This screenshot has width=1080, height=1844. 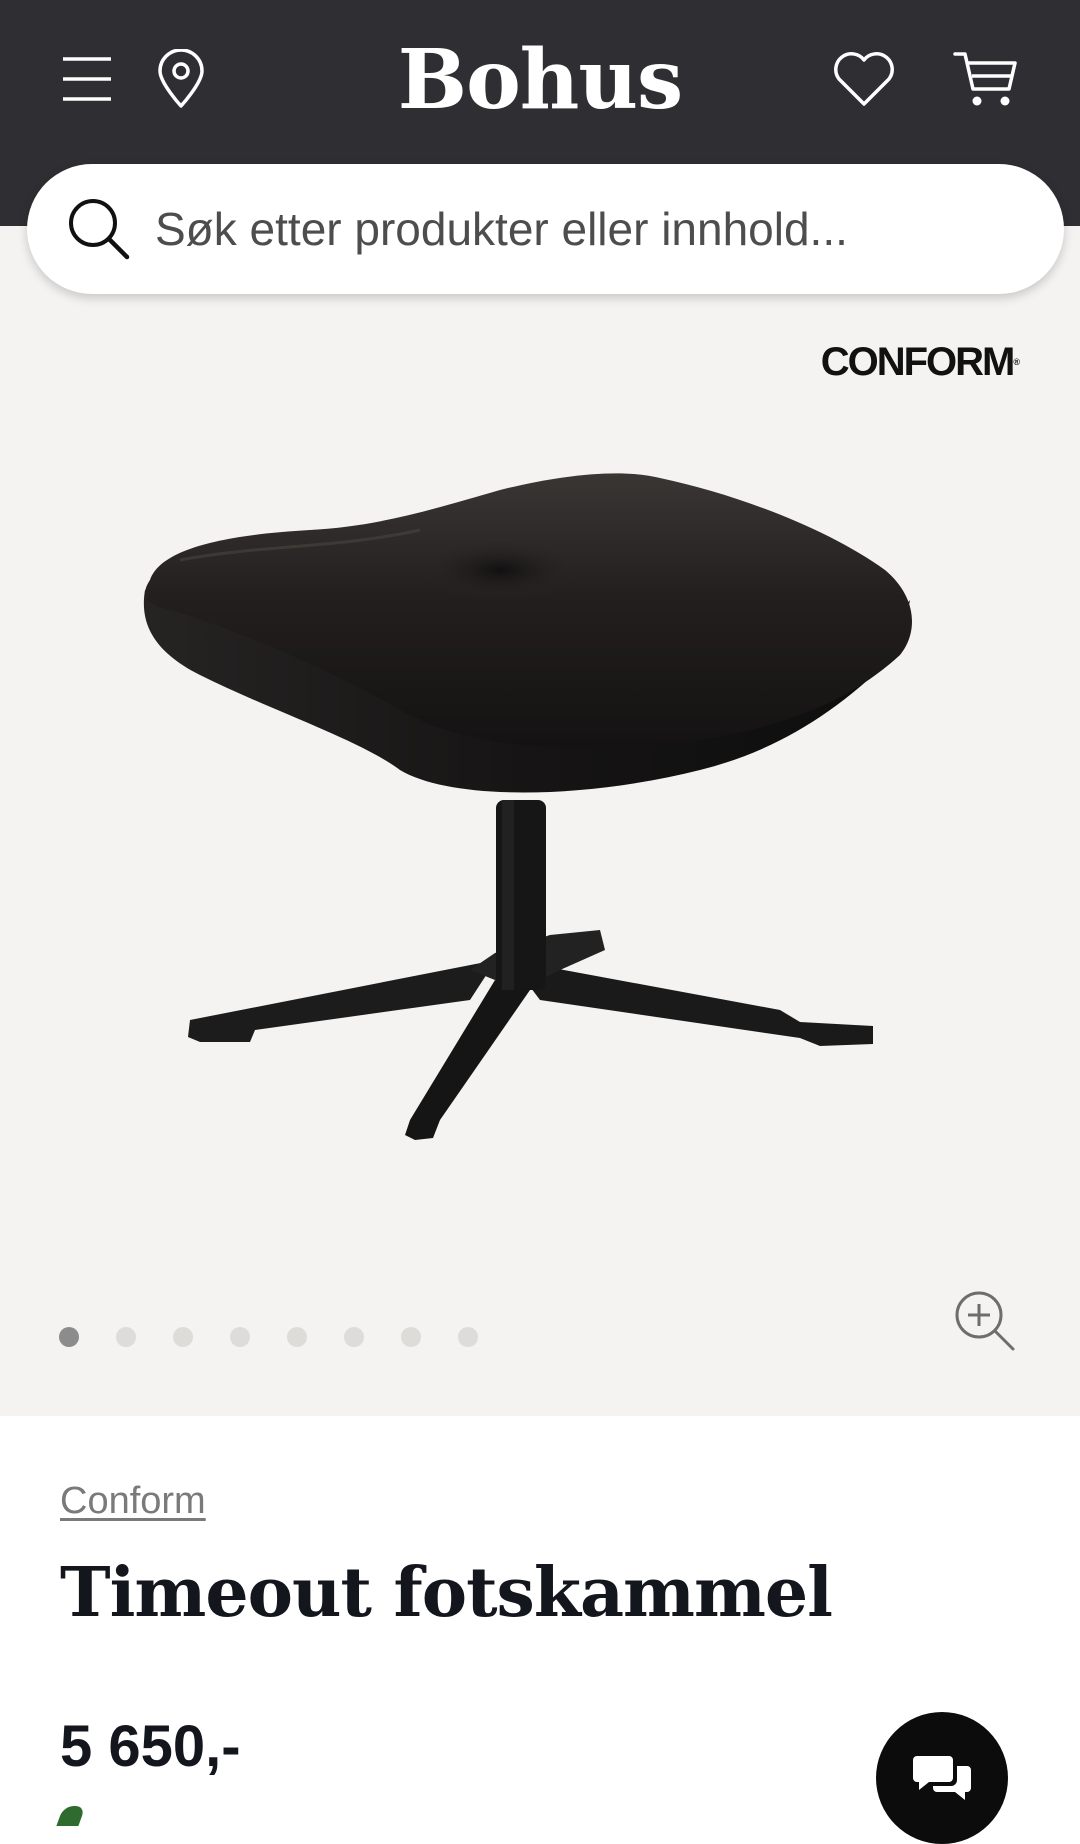 I want to click on product-title: Timeout fotskammel, so click(x=446, y=1593).